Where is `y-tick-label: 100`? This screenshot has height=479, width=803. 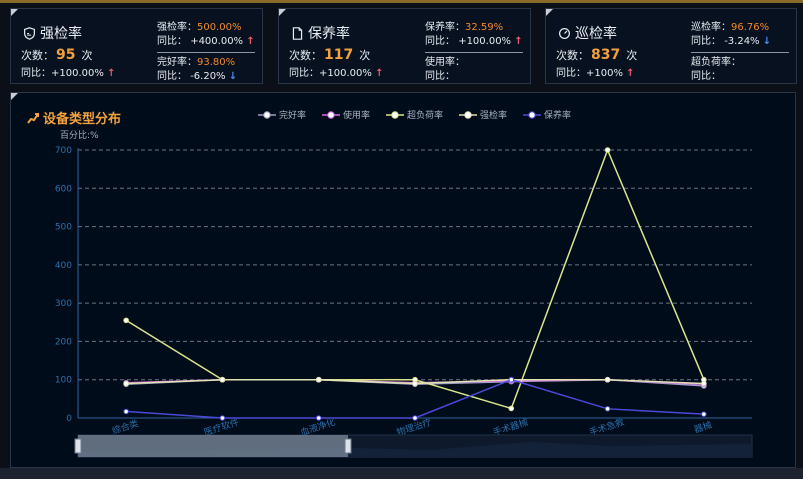
y-tick-label: 100 is located at coordinates (63, 381).